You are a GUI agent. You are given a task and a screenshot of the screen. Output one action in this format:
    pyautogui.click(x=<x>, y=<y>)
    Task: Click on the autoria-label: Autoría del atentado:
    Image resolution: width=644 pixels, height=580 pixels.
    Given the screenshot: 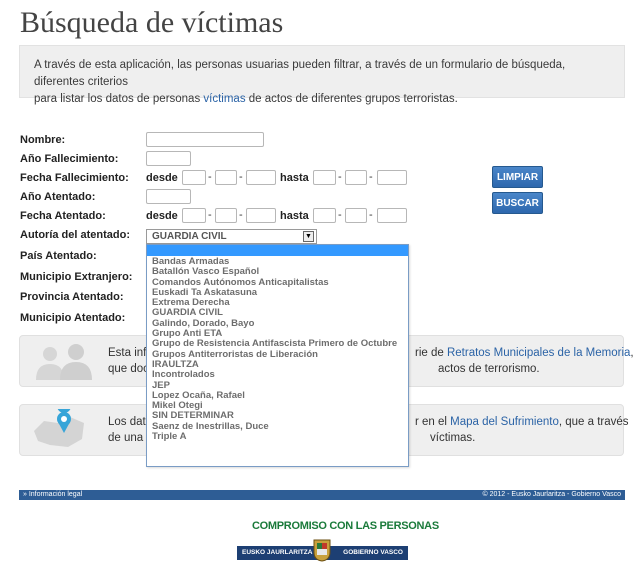 What is the action you would take?
    pyautogui.click(x=75, y=235)
    